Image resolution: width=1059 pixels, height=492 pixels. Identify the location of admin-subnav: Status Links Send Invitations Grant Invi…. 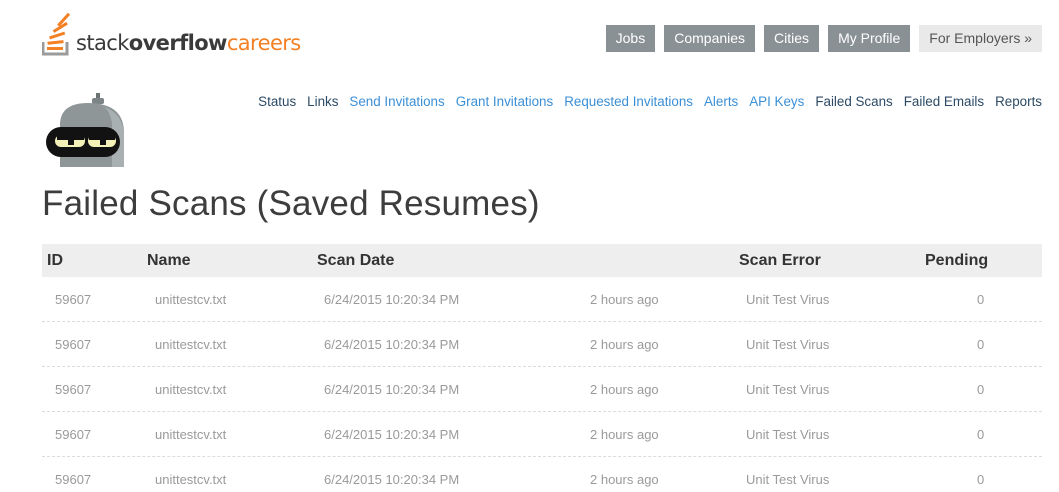
(650, 101).